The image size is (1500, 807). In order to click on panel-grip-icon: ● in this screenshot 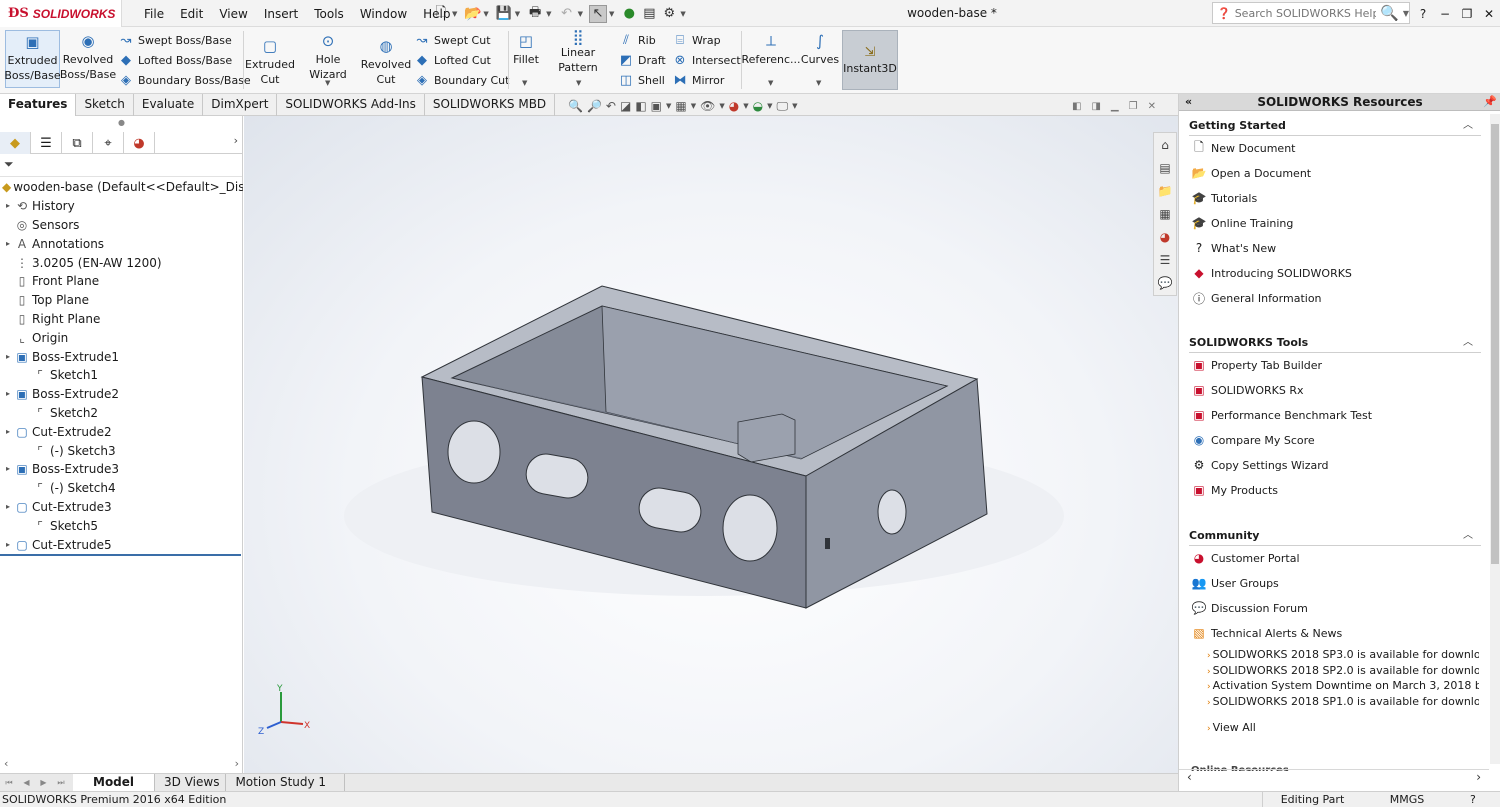, I will do `click(121, 123)`.